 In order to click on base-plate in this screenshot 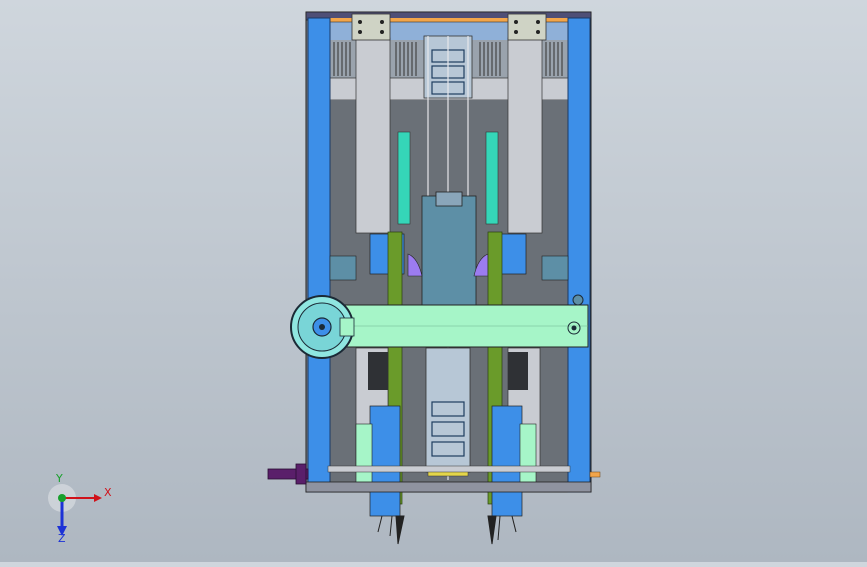, I will do `click(448, 487)`.